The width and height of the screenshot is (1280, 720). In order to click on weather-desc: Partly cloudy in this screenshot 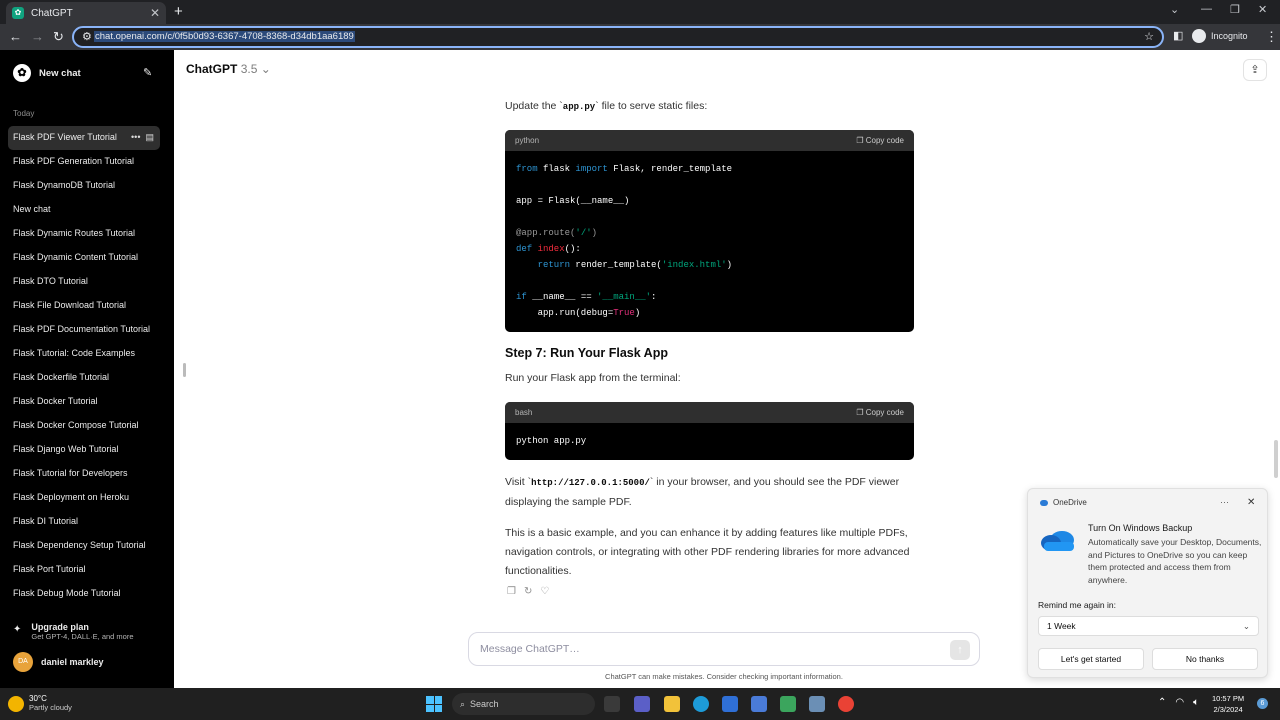, I will do `click(50, 707)`.